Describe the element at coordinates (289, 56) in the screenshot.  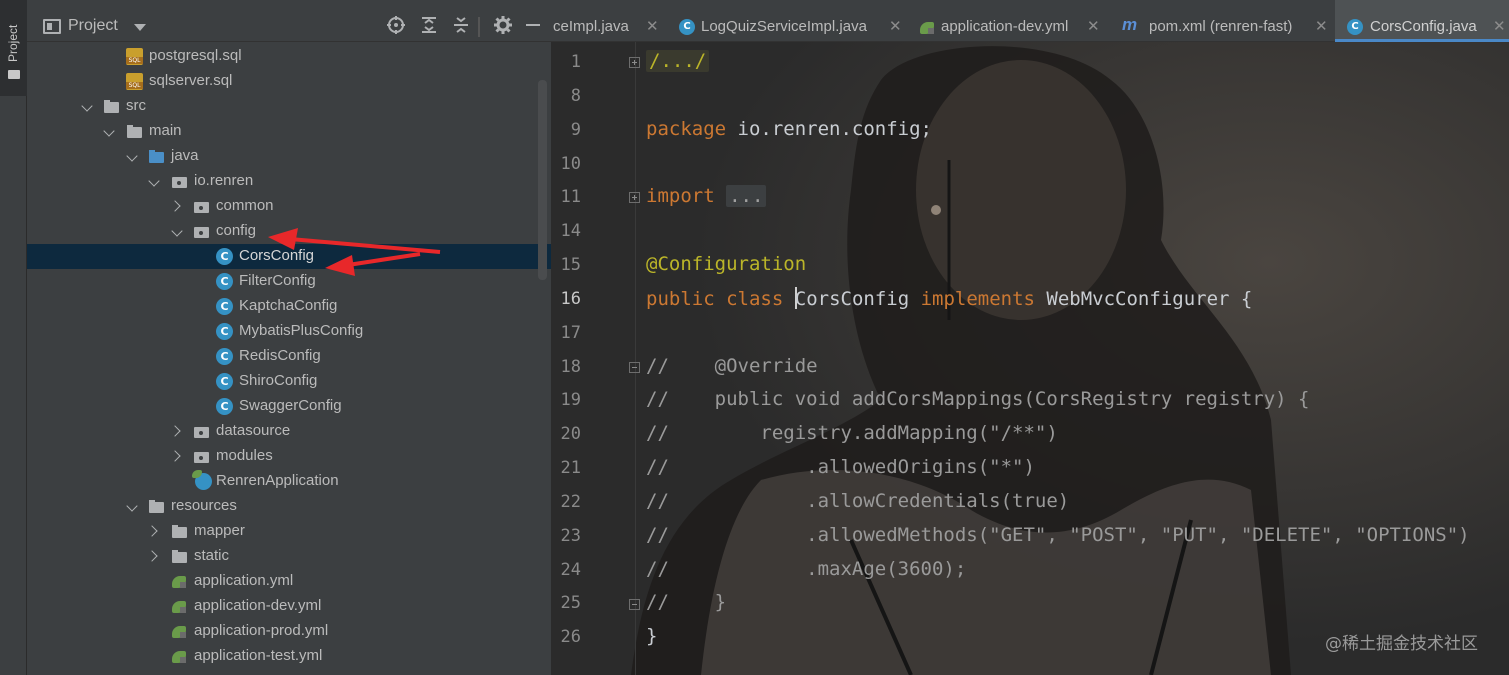
I see `tree-item-postgresql-sql: postgresql.sql` at that location.